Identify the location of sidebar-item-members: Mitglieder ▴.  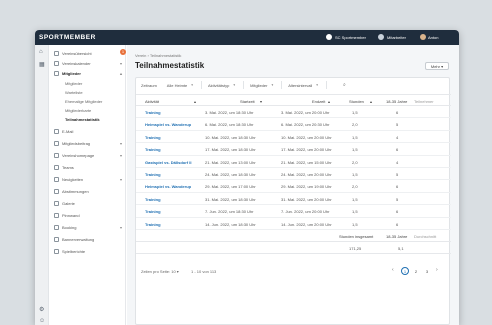
(89, 73).